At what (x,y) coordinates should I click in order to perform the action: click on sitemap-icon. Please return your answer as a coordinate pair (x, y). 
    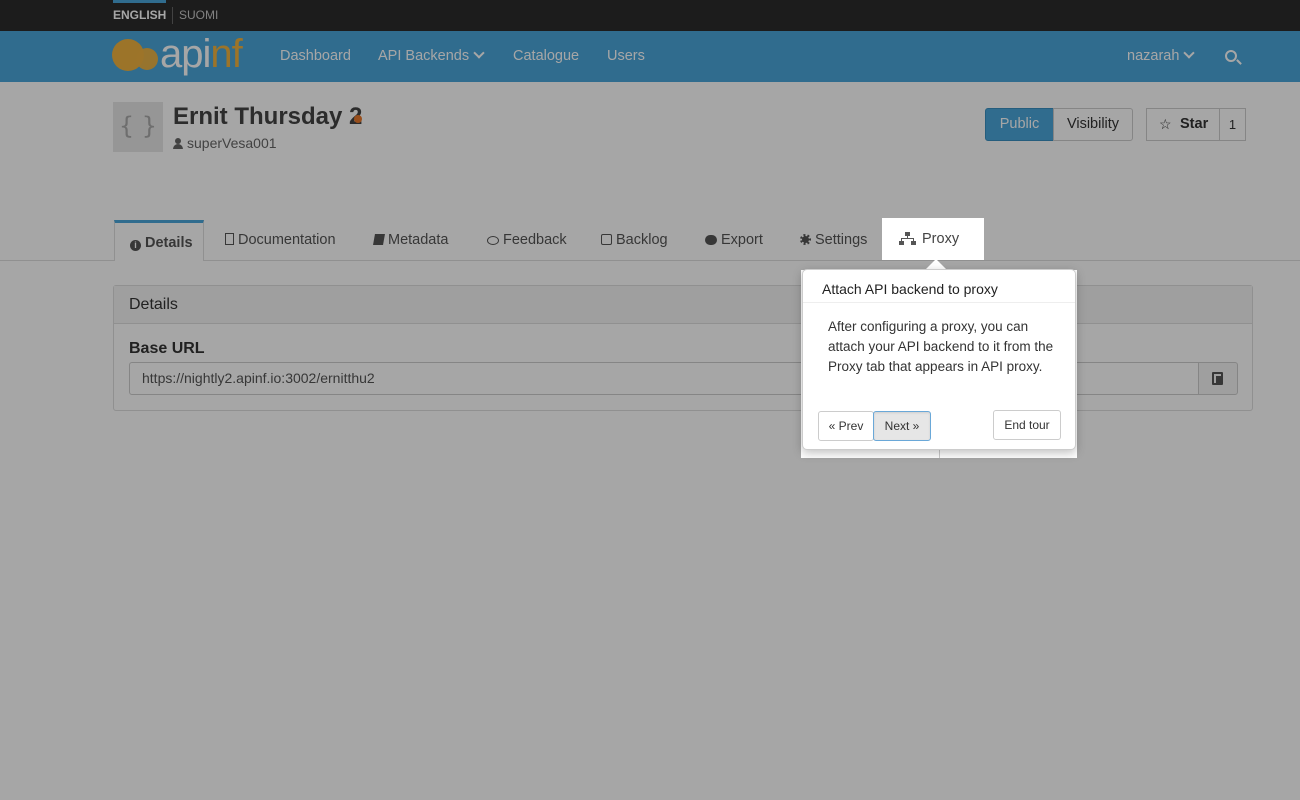
    Looking at the image, I should click on (907, 239).